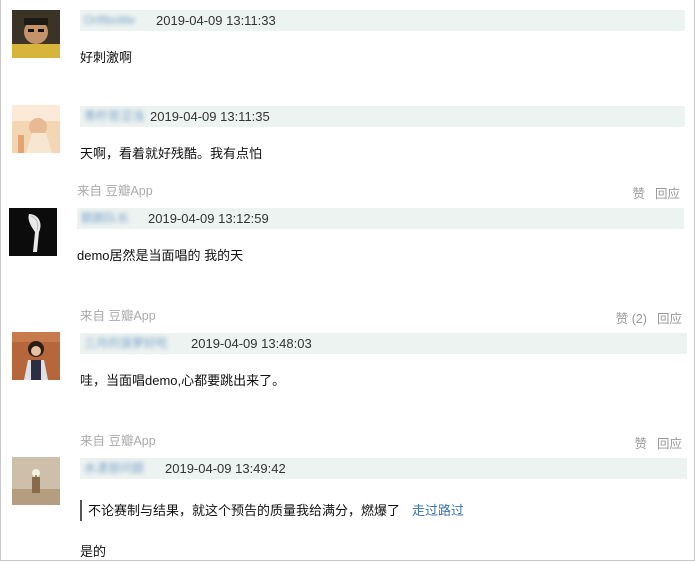 This screenshot has width=695, height=562. I want to click on like-button: 赞 (2), so click(631, 319).